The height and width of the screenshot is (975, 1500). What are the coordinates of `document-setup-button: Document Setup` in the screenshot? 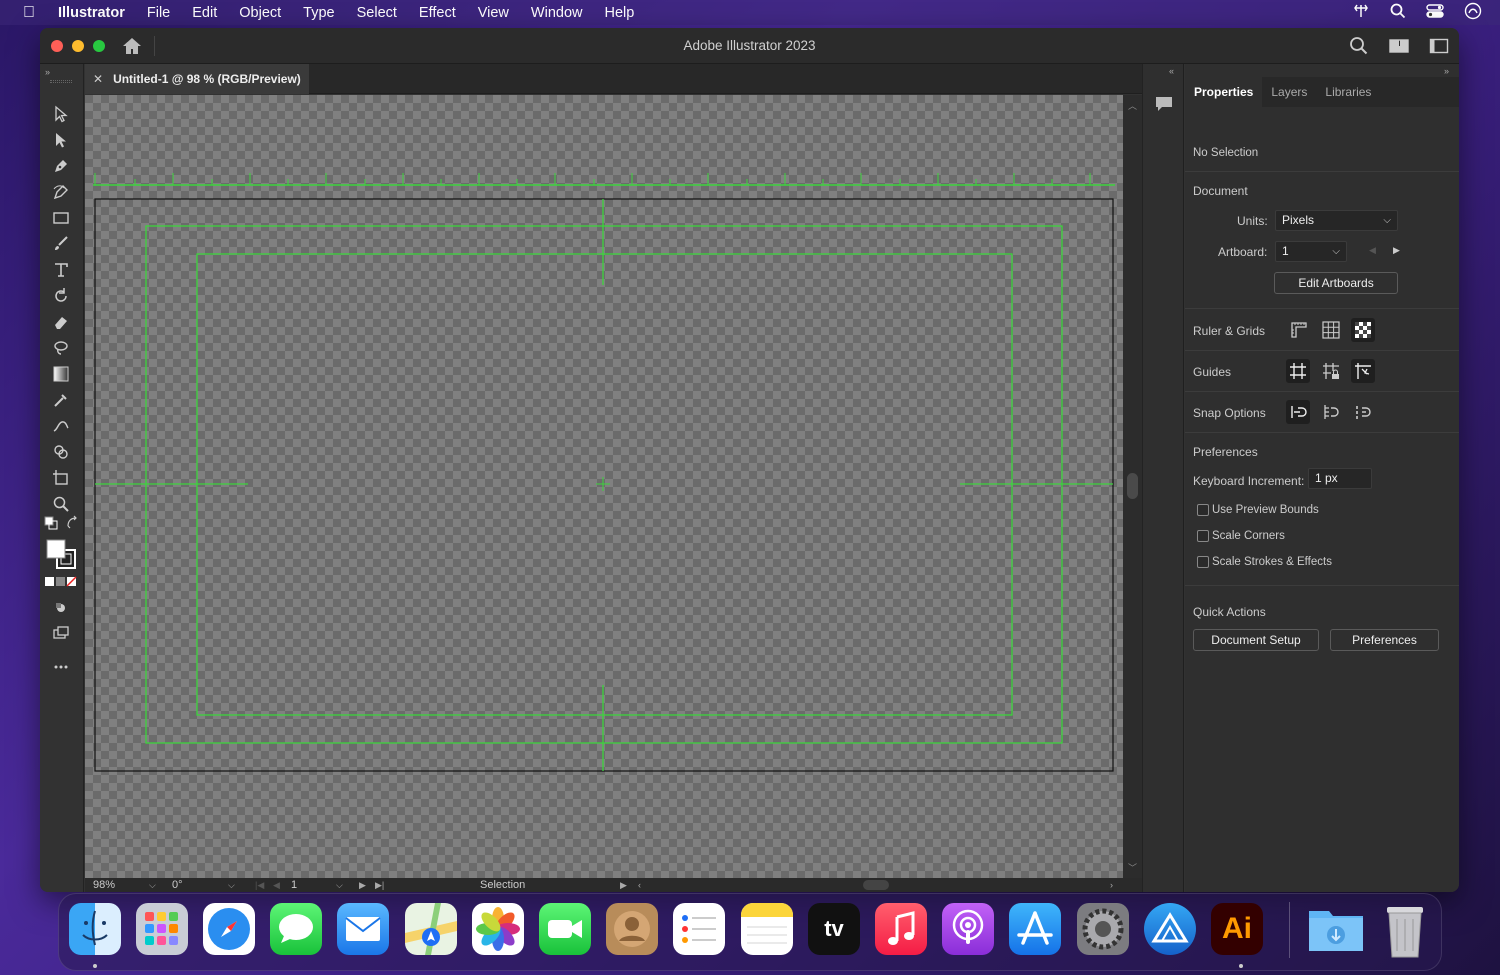 It's located at (1256, 640).